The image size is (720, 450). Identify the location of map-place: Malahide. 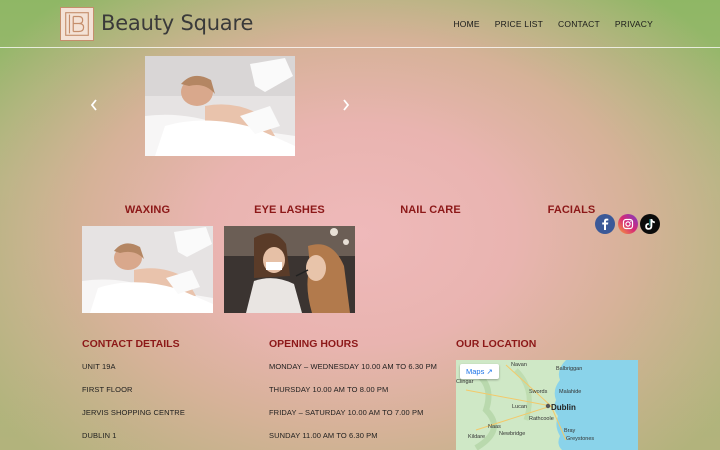
(570, 392).